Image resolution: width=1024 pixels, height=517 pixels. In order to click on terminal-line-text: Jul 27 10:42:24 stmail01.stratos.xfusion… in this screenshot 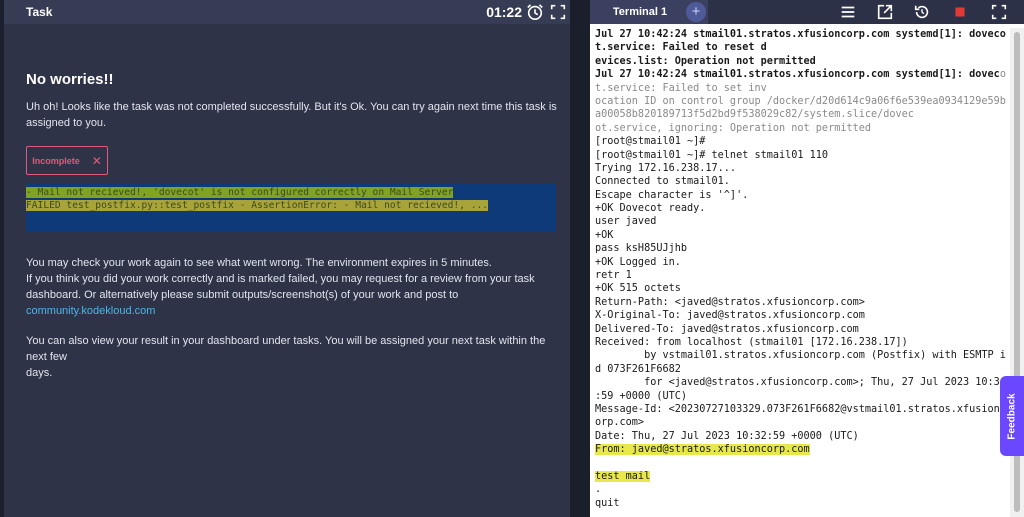, I will do `click(797, 75)`.